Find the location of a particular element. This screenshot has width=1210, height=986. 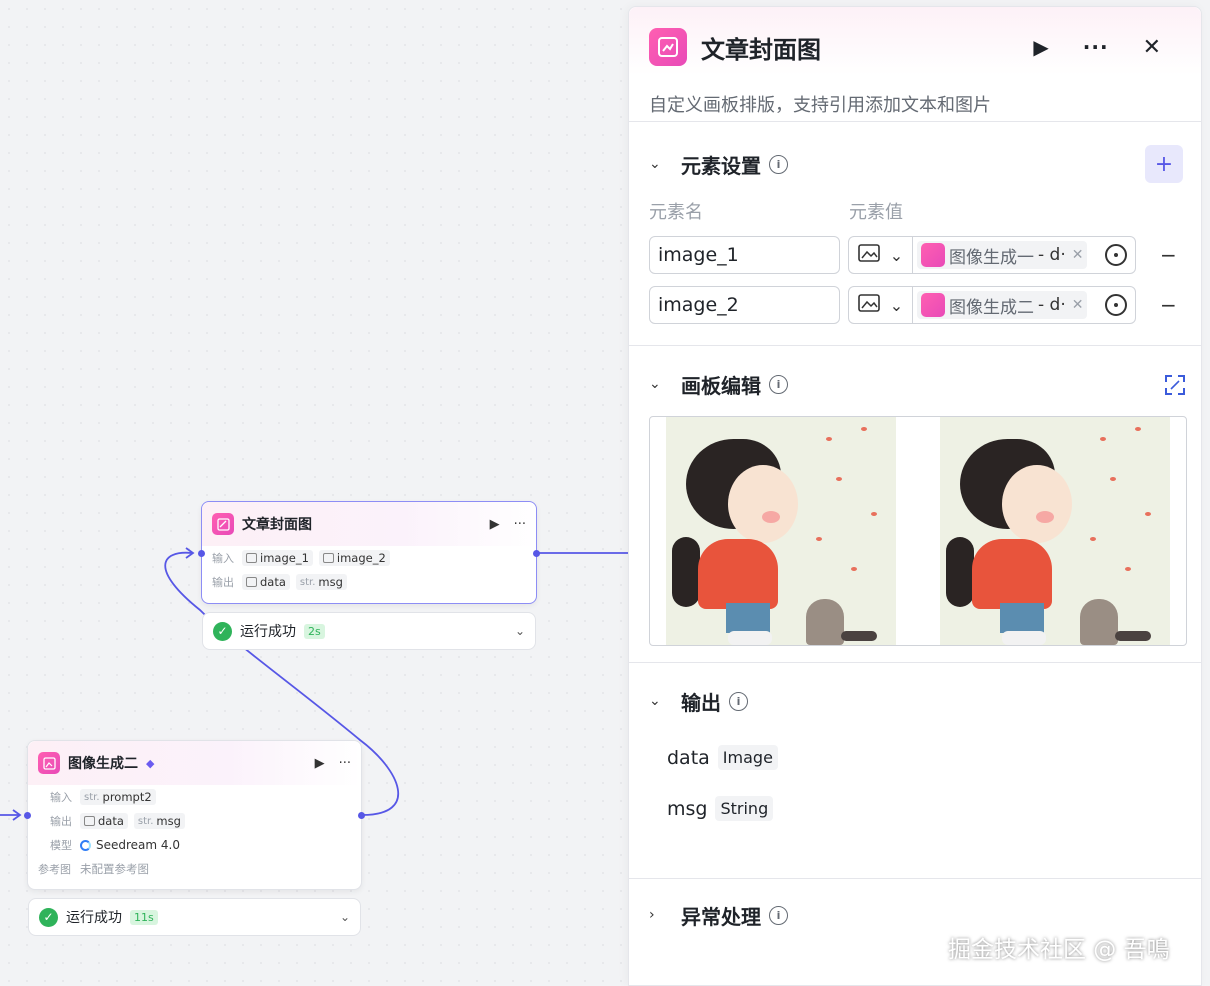

input-tag-image1: image_1 is located at coordinates (277, 558).